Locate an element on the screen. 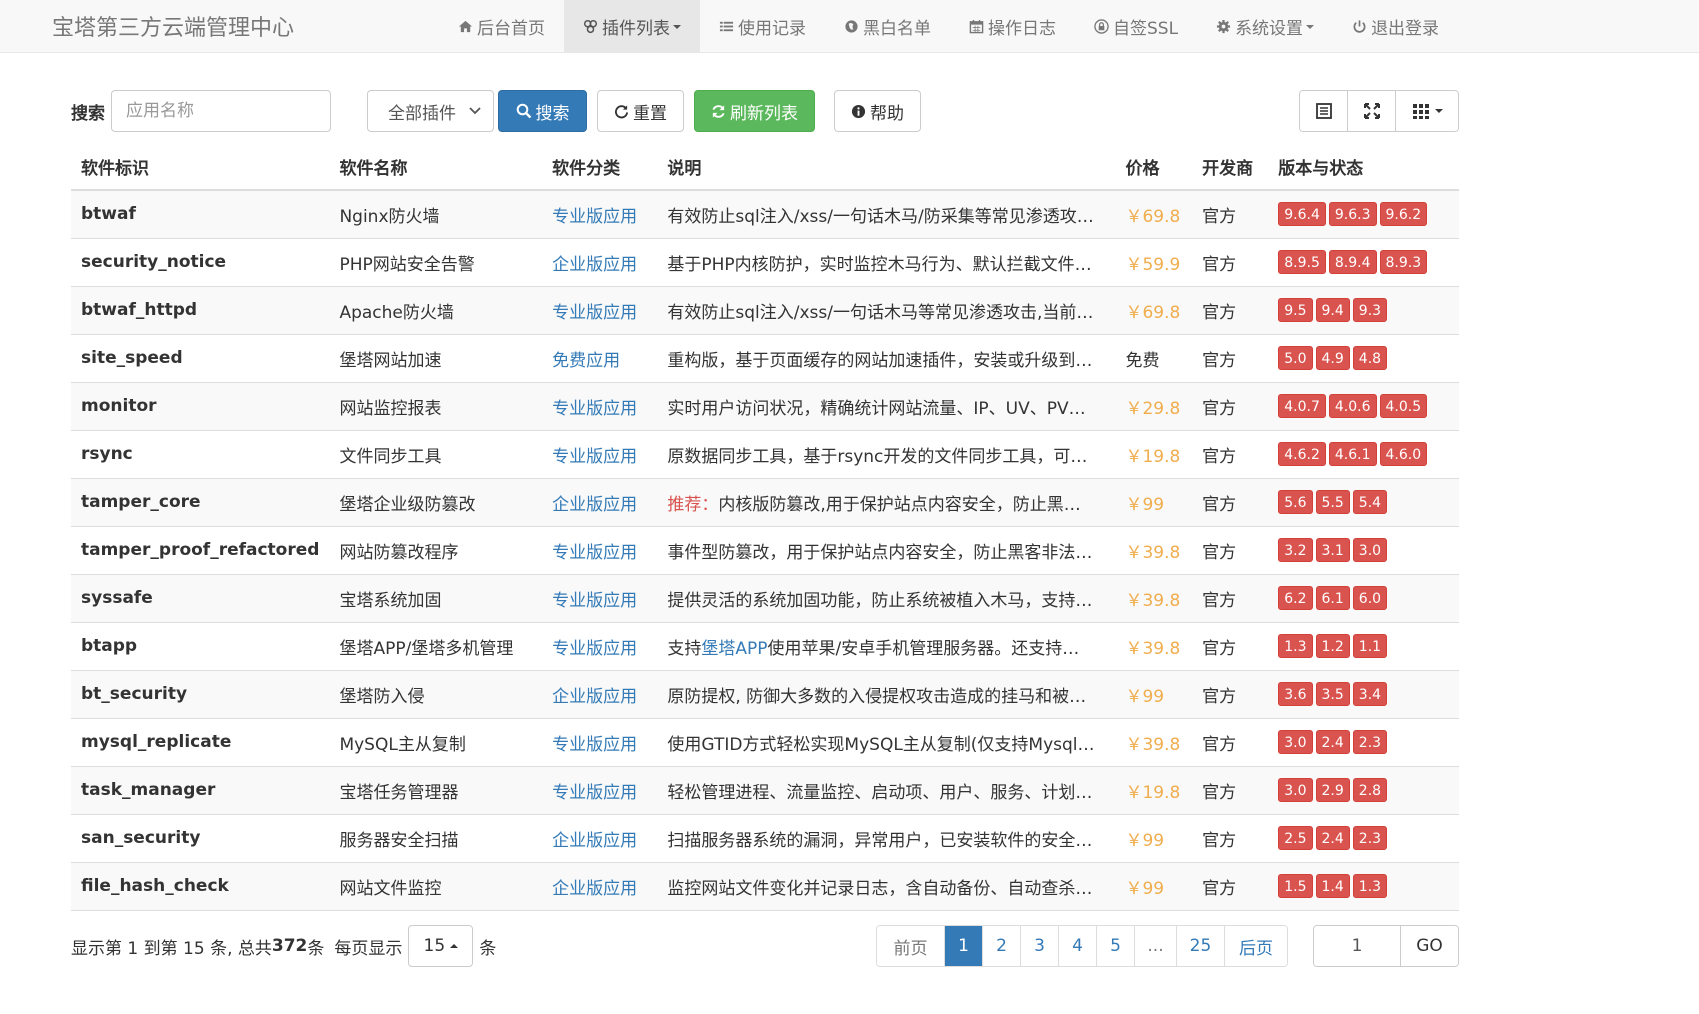  page-button: 1 is located at coordinates (964, 946).